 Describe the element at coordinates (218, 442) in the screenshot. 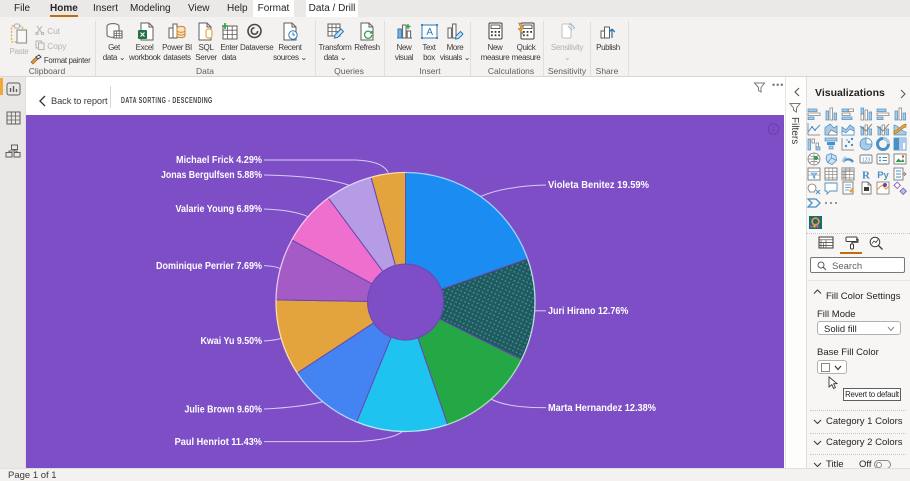

I see `svg-text: Paul Henriot 11.43%` at that location.